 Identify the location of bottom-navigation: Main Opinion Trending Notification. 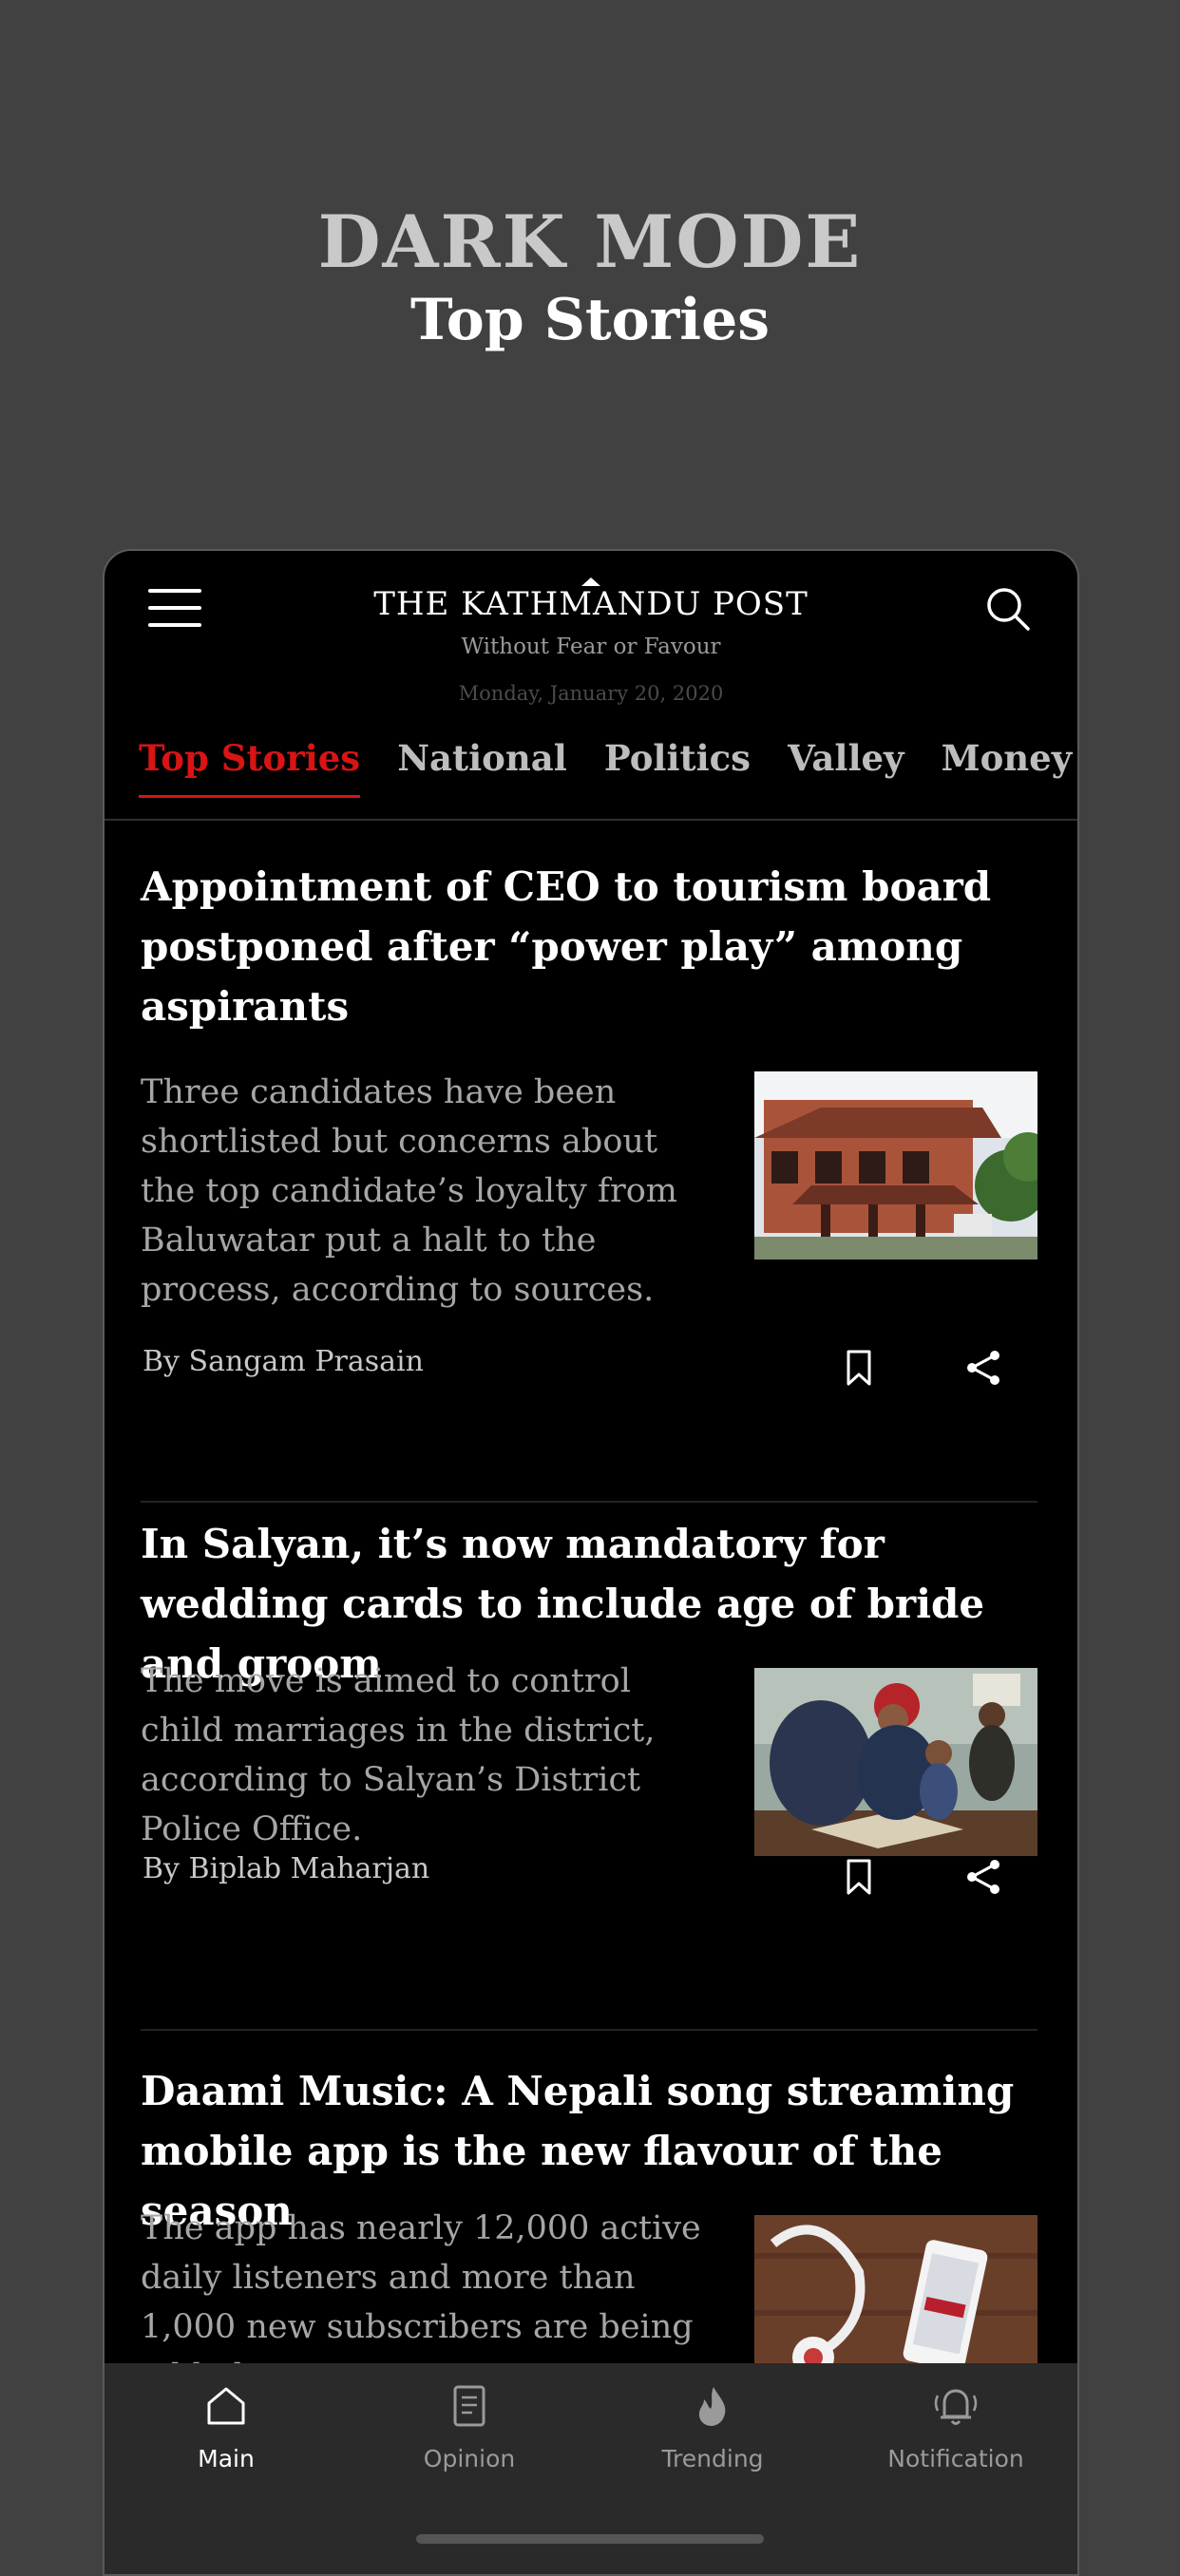
(591, 2468).